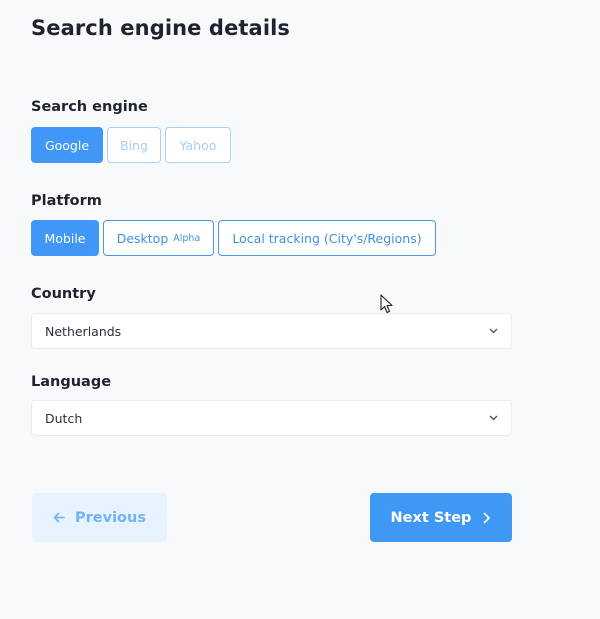  I want to click on search-engine-options: Google Bing Yahoo, so click(131, 145).